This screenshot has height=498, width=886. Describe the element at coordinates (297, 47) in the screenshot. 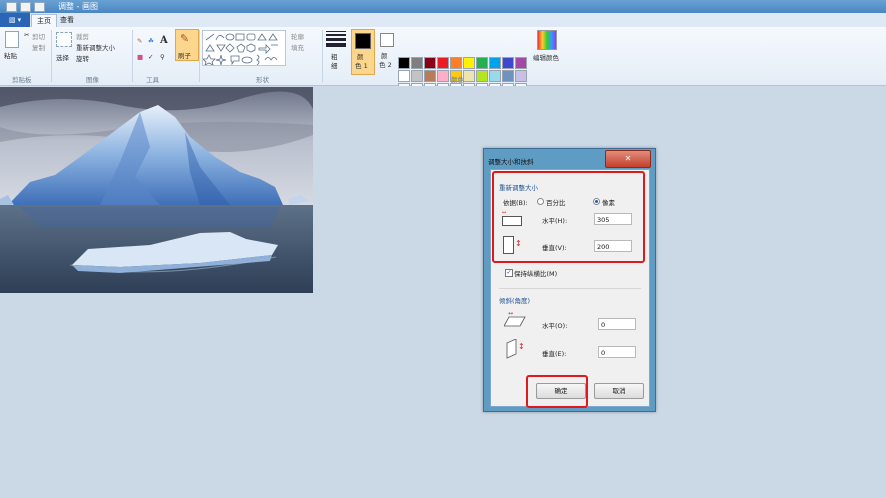

I see `fill-label: 填充` at that location.